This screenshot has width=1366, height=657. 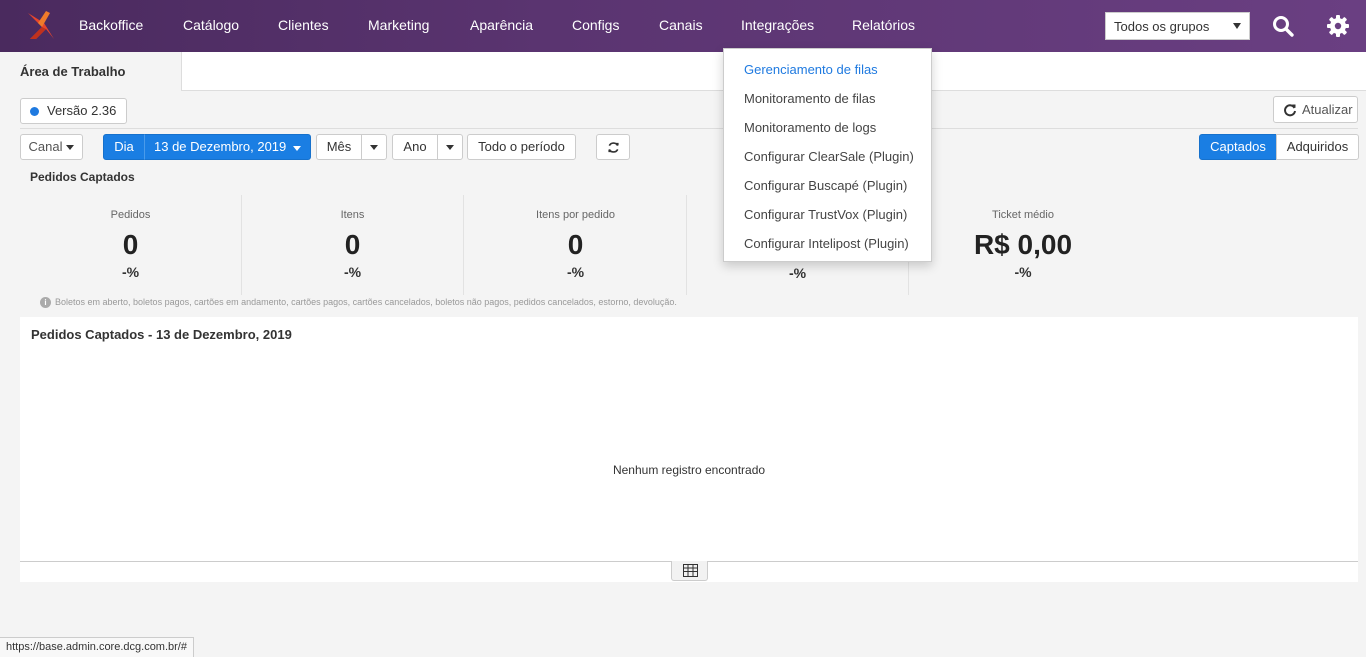 What do you see at coordinates (82, 110) in the screenshot?
I see `version-label: Versão 2.36` at bounding box center [82, 110].